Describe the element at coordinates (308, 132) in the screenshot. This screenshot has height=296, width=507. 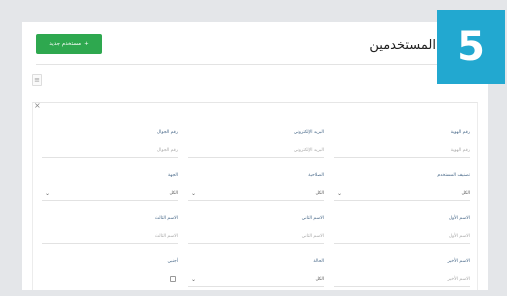
I see `email-label: البريد الإلكتروني` at that location.